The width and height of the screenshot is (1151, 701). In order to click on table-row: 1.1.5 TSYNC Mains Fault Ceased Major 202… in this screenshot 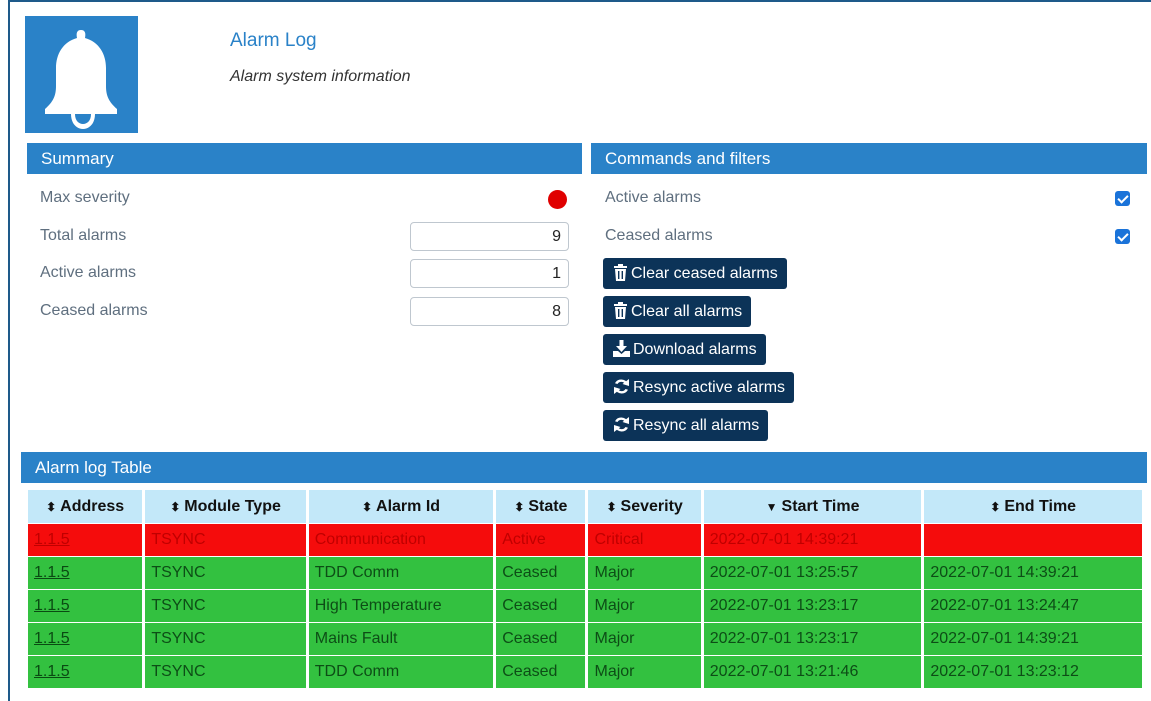, I will do `click(585, 638)`.